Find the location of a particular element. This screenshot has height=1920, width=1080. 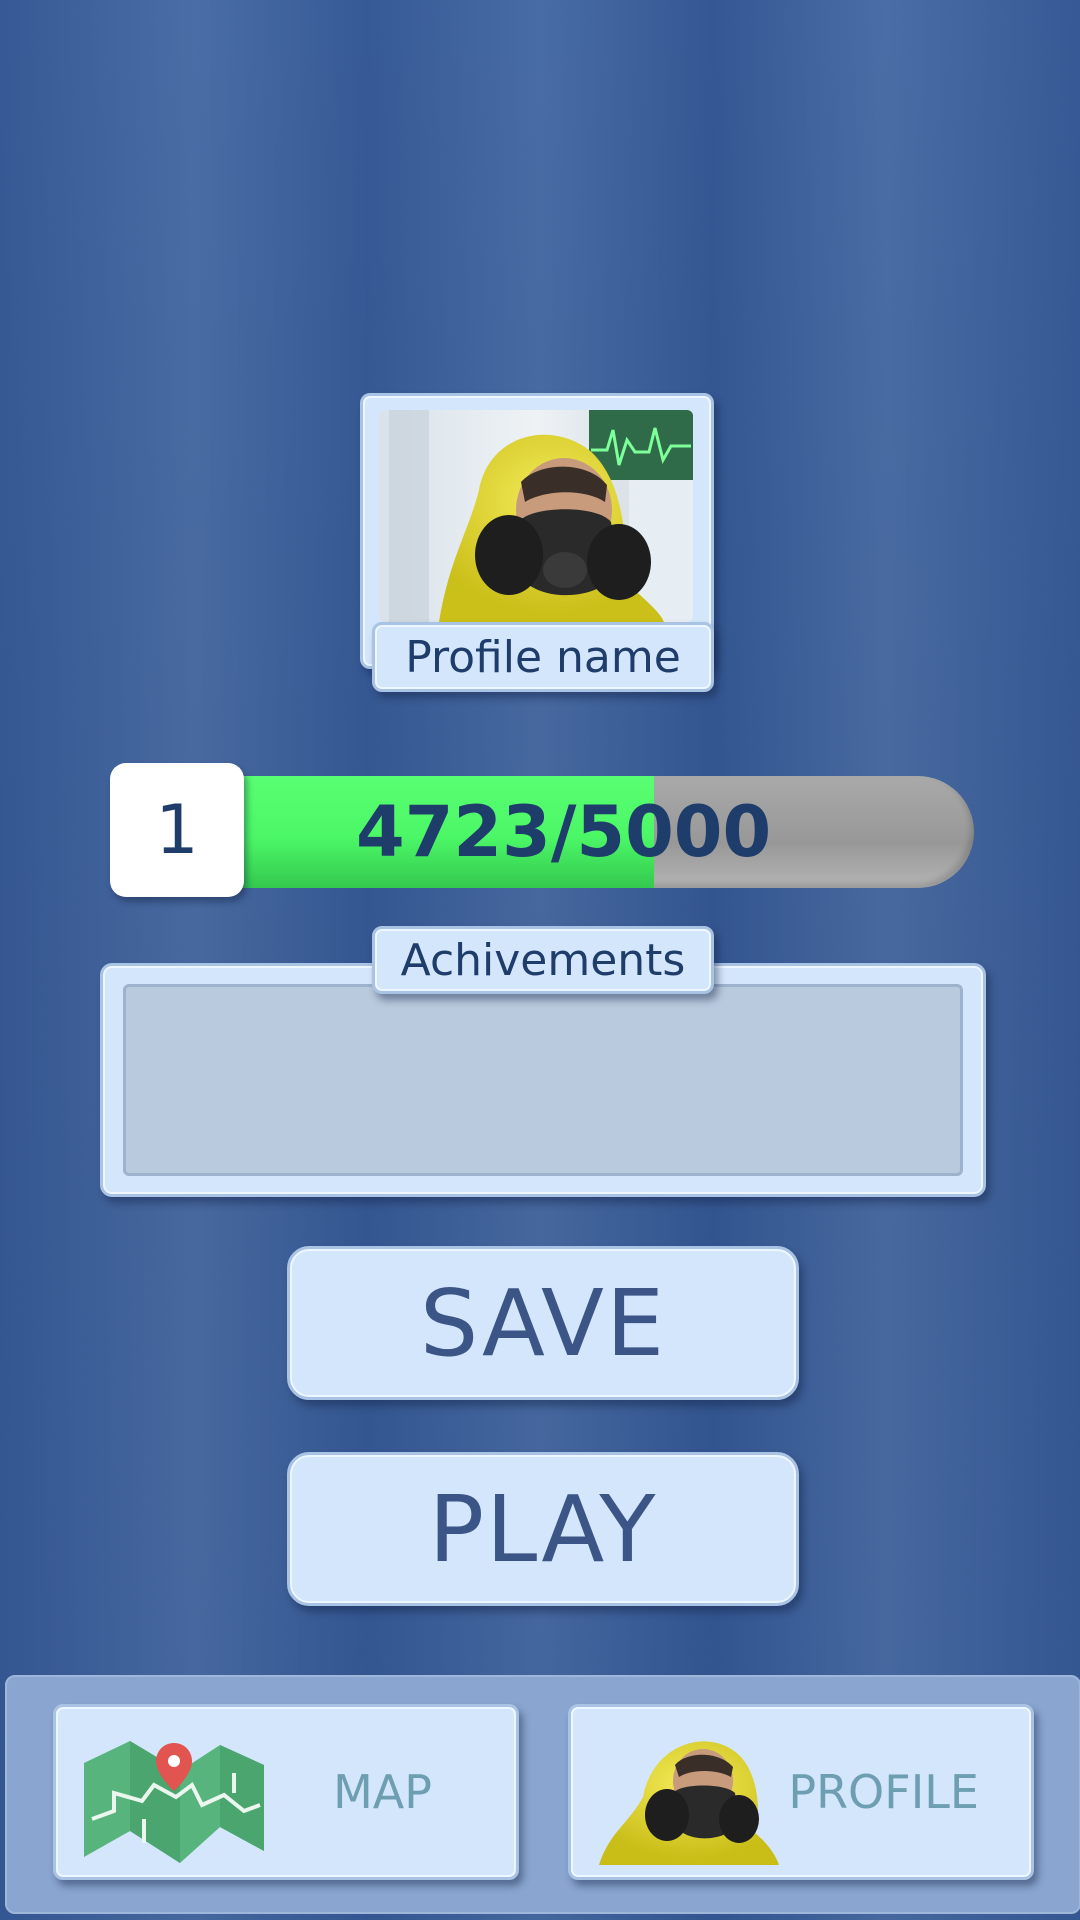

play-button: PLAY is located at coordinates (543, 1529).